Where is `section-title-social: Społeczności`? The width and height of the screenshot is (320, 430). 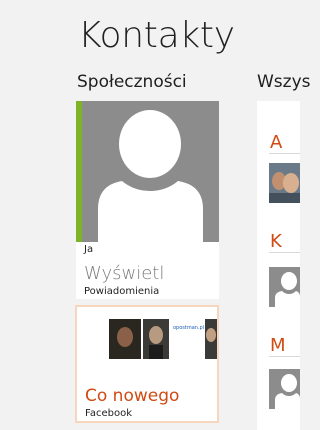 section-title-social: Społeczności is located at coordinates (132, 82).